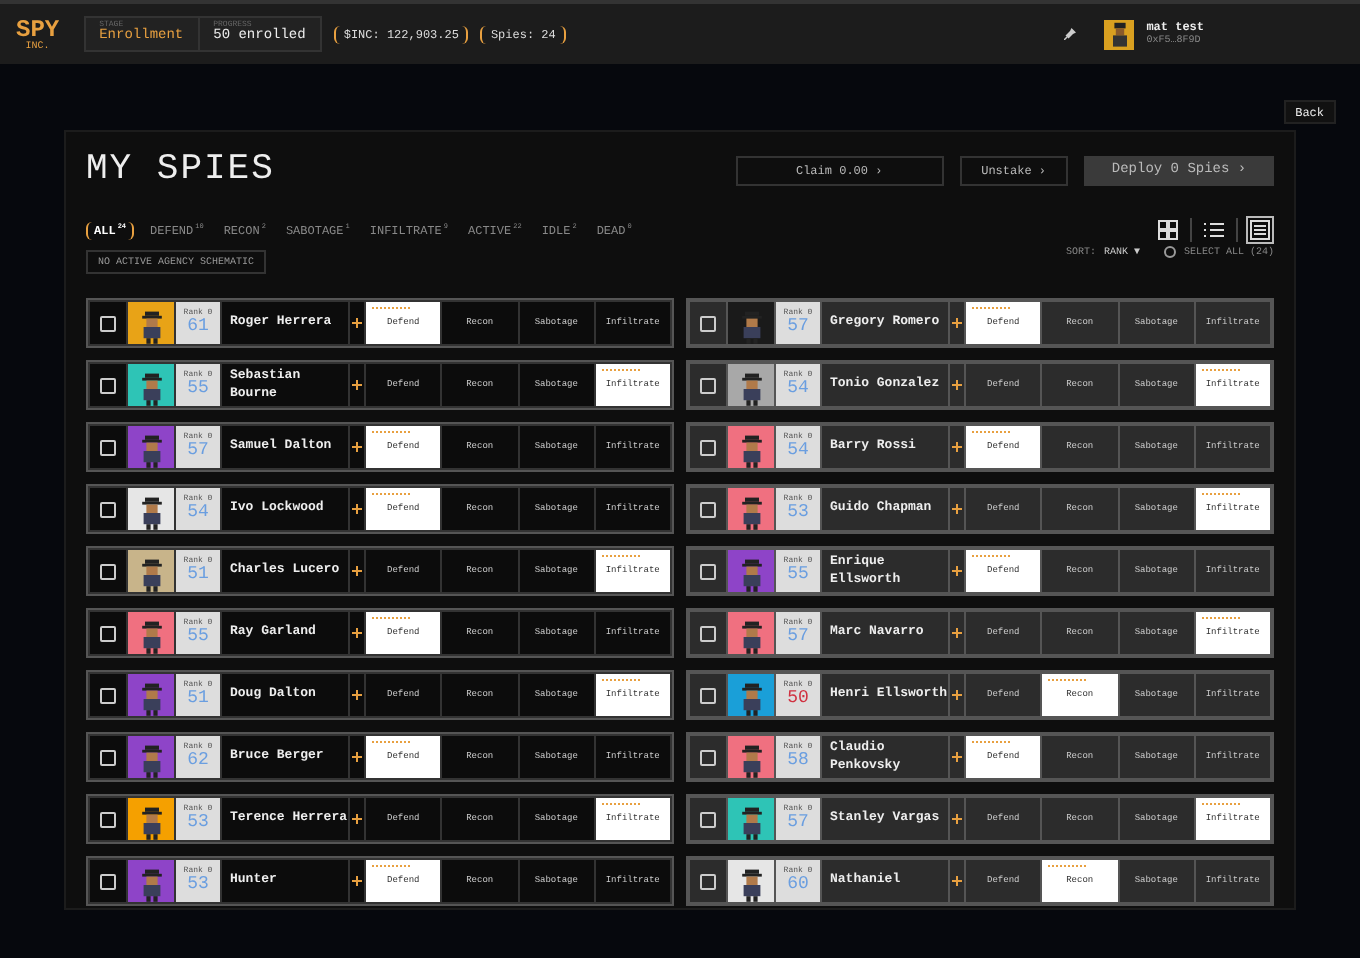 This screenshot has height=958, width=1360. Describe the element at coordinates (1119, 34) in the screenshot. I see `user-avatar` at that location.